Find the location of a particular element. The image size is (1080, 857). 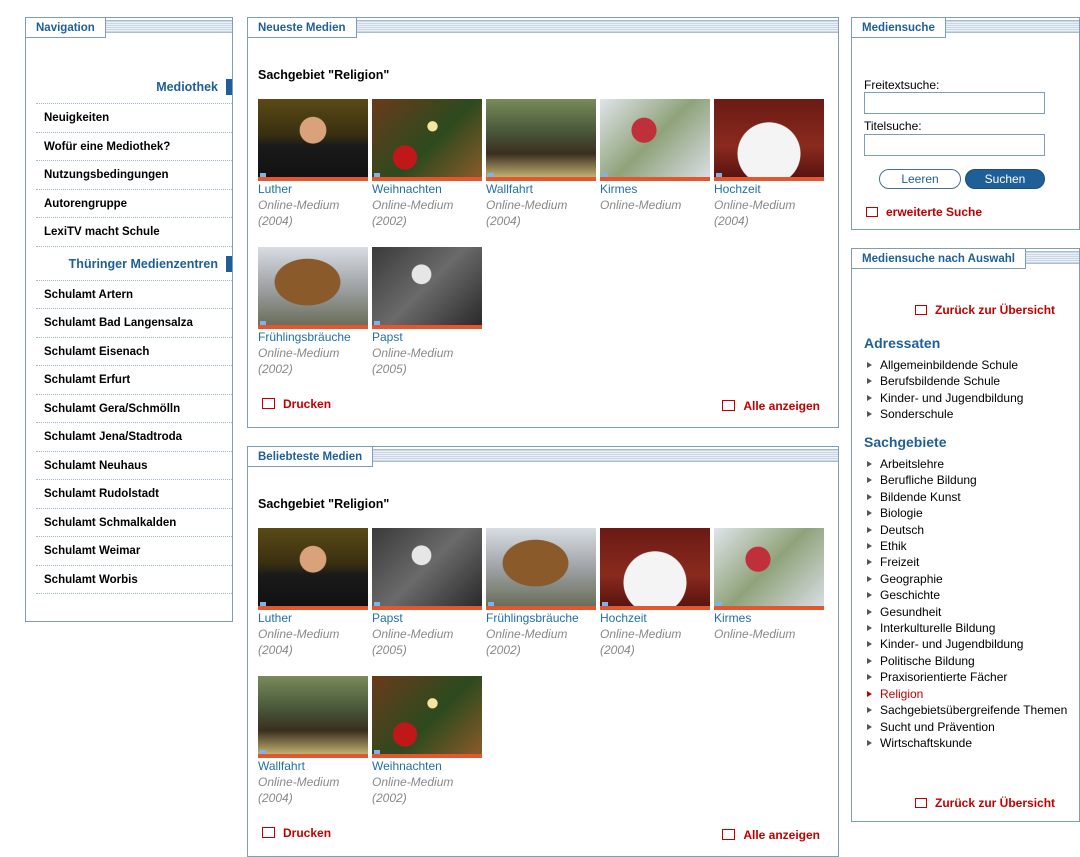

category-link: Allgemeinbildende Schule is located at coordinates (944, 365).